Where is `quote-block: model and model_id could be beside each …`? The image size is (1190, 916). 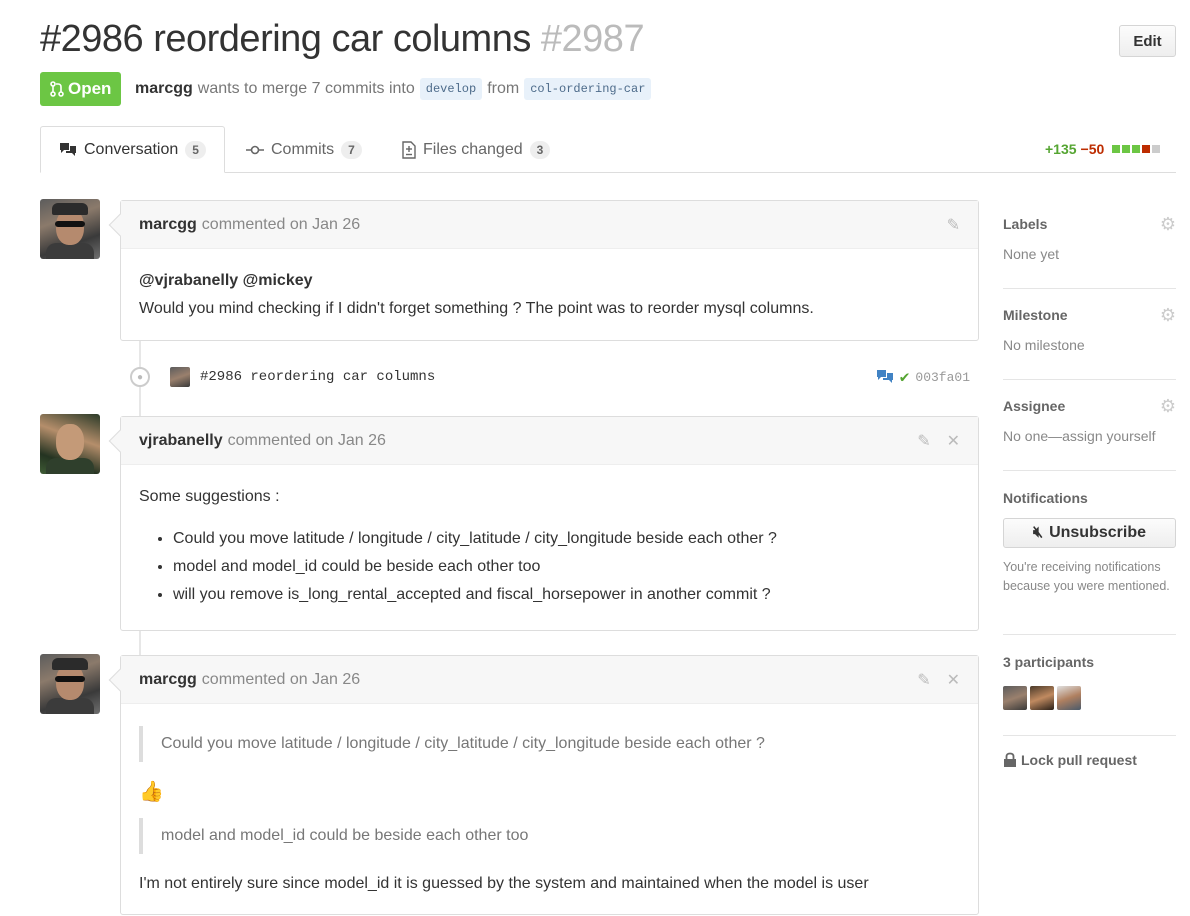 quote-block: model and model_id could be beside each … is located at coordinates (549, 836).